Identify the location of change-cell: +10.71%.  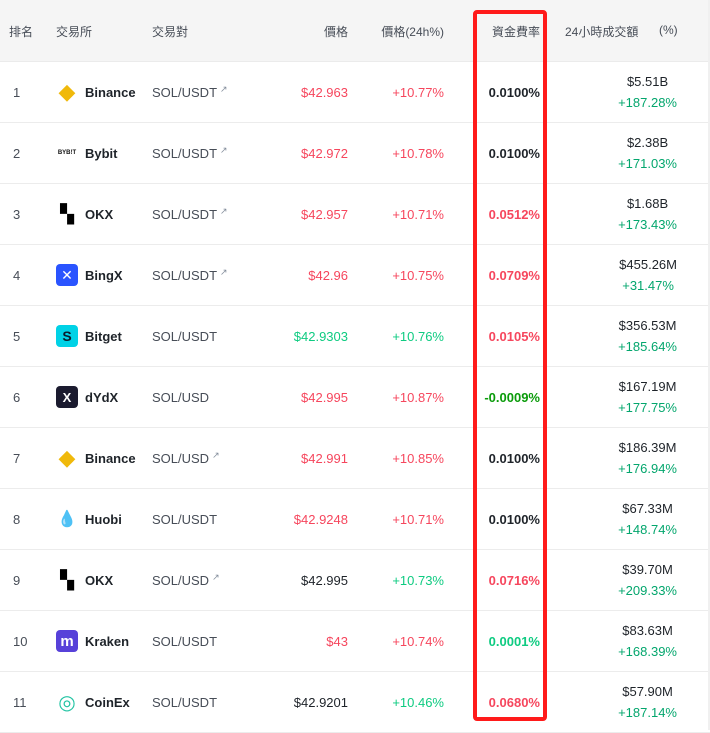
(418, 214).